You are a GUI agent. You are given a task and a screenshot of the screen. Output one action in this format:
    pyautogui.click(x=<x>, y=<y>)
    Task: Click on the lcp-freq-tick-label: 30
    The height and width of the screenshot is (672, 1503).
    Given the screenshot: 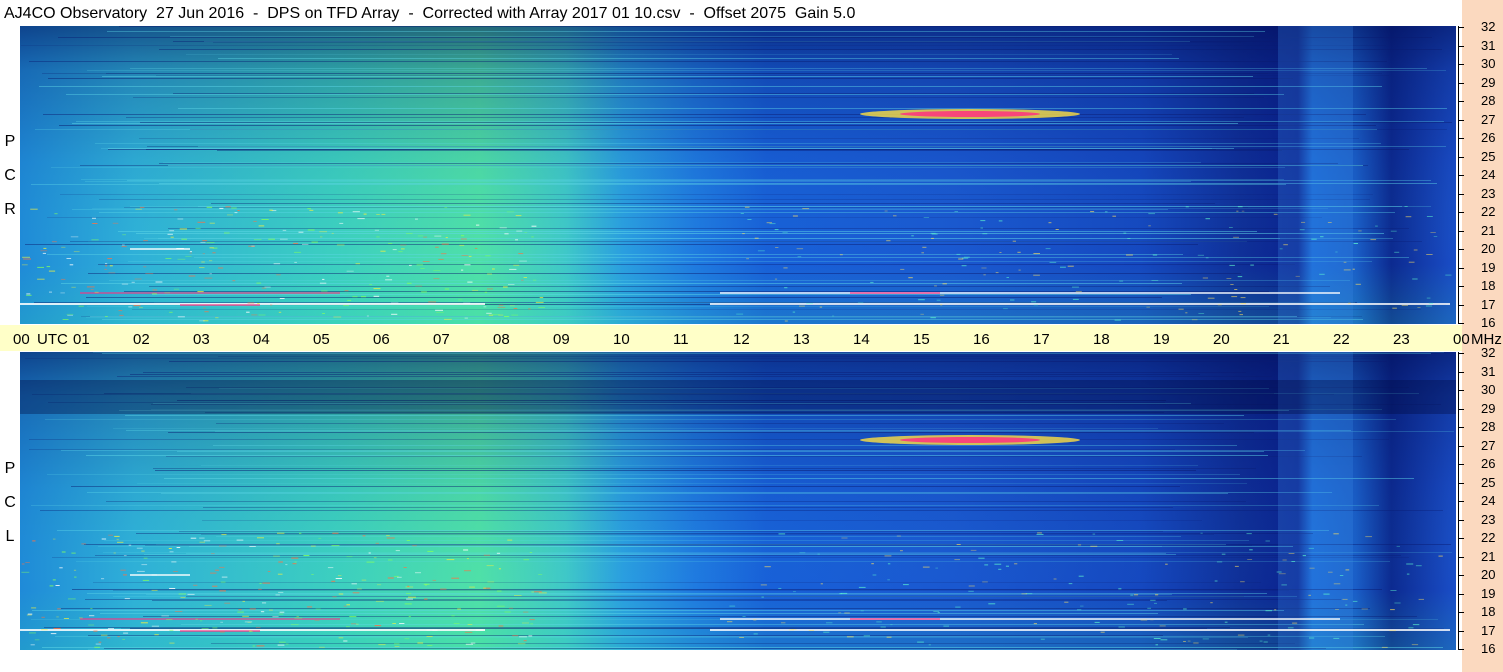 What is the action you would take?
    pyautogui.click(x=1488, y=389)
    